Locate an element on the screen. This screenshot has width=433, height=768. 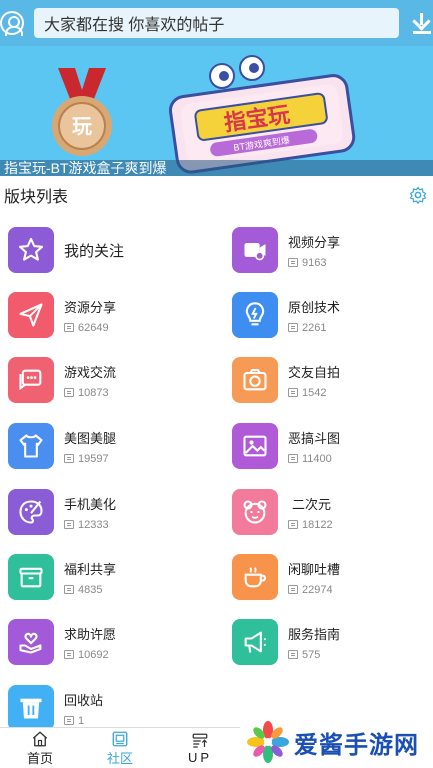
forum-item-pics: 美图美腿 19597 is located at coordinates (62, 446).